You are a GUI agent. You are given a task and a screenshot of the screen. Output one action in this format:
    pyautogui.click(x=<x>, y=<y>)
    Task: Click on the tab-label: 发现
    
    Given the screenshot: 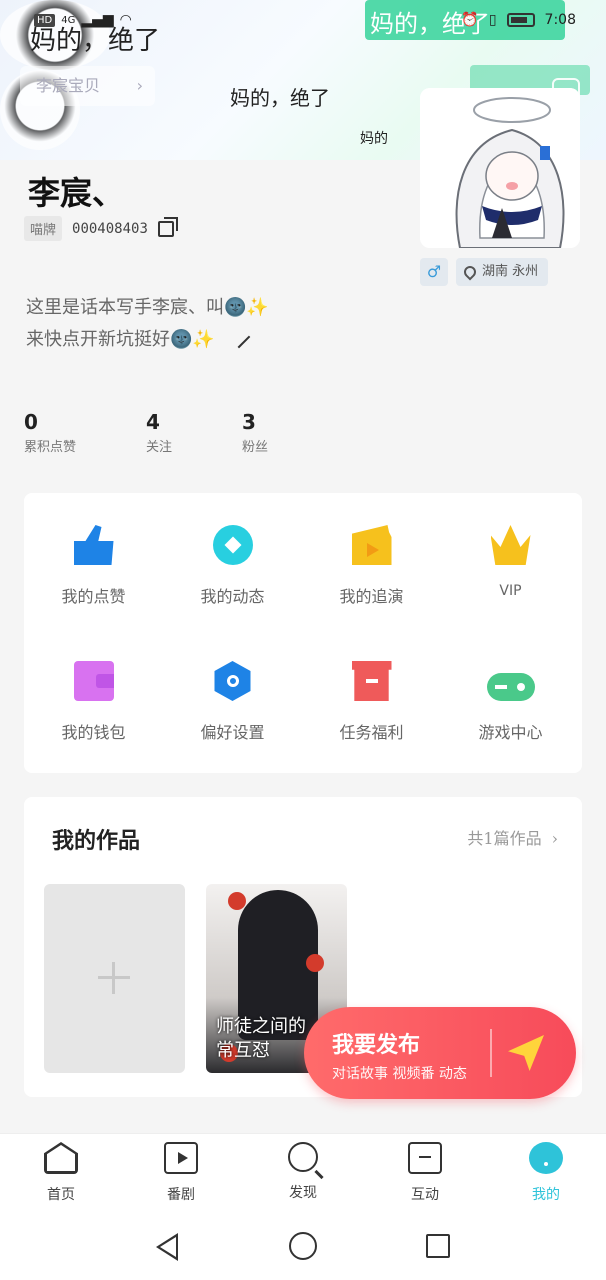 What is the action you would take?
    pyautogui.click(x=303, y=1193)
    